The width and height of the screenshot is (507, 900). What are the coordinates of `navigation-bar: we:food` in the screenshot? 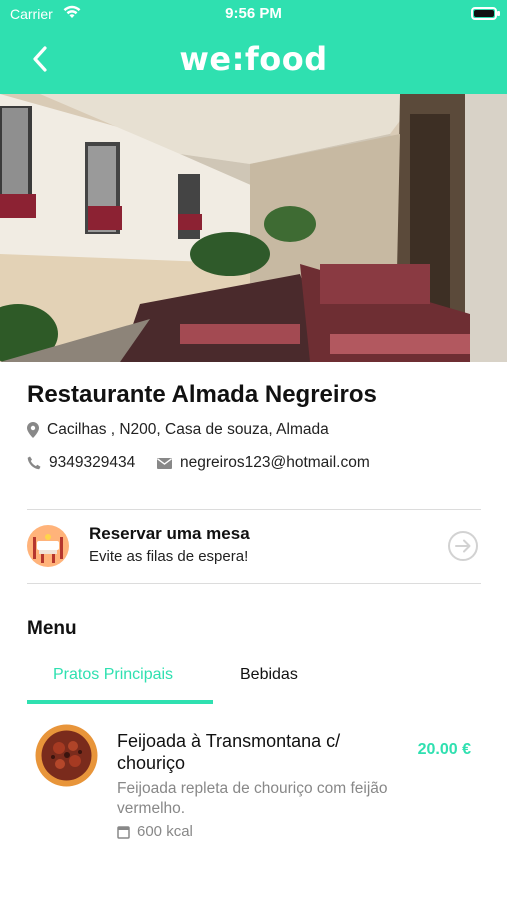 It's located at (253, 62).